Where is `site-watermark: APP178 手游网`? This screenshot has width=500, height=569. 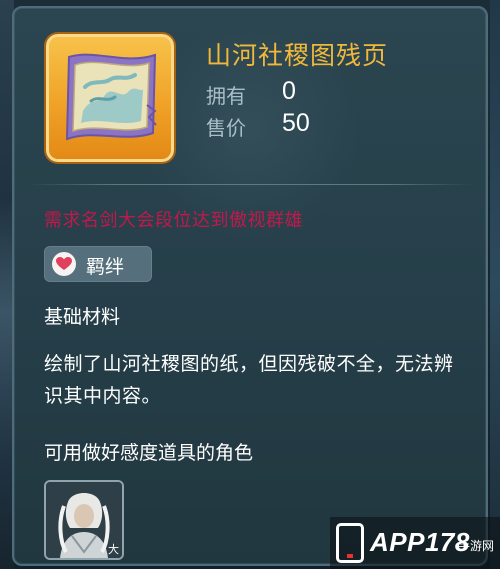
site-watermark: APP178 手游网 is located at coordinates (415, 543).